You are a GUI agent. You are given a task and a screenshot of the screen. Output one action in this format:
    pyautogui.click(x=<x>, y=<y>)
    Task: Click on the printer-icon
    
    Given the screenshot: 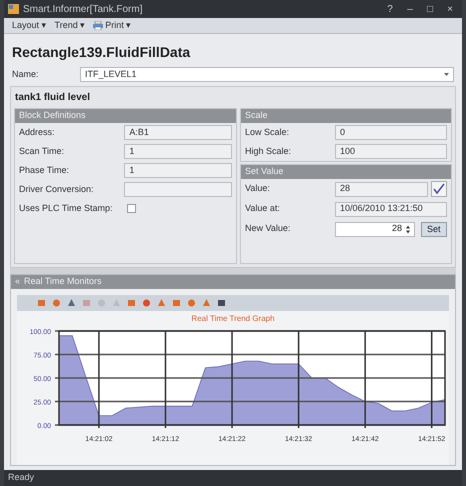 What is the action you would take?
    pyautogui.click(x=98, y=25)
    